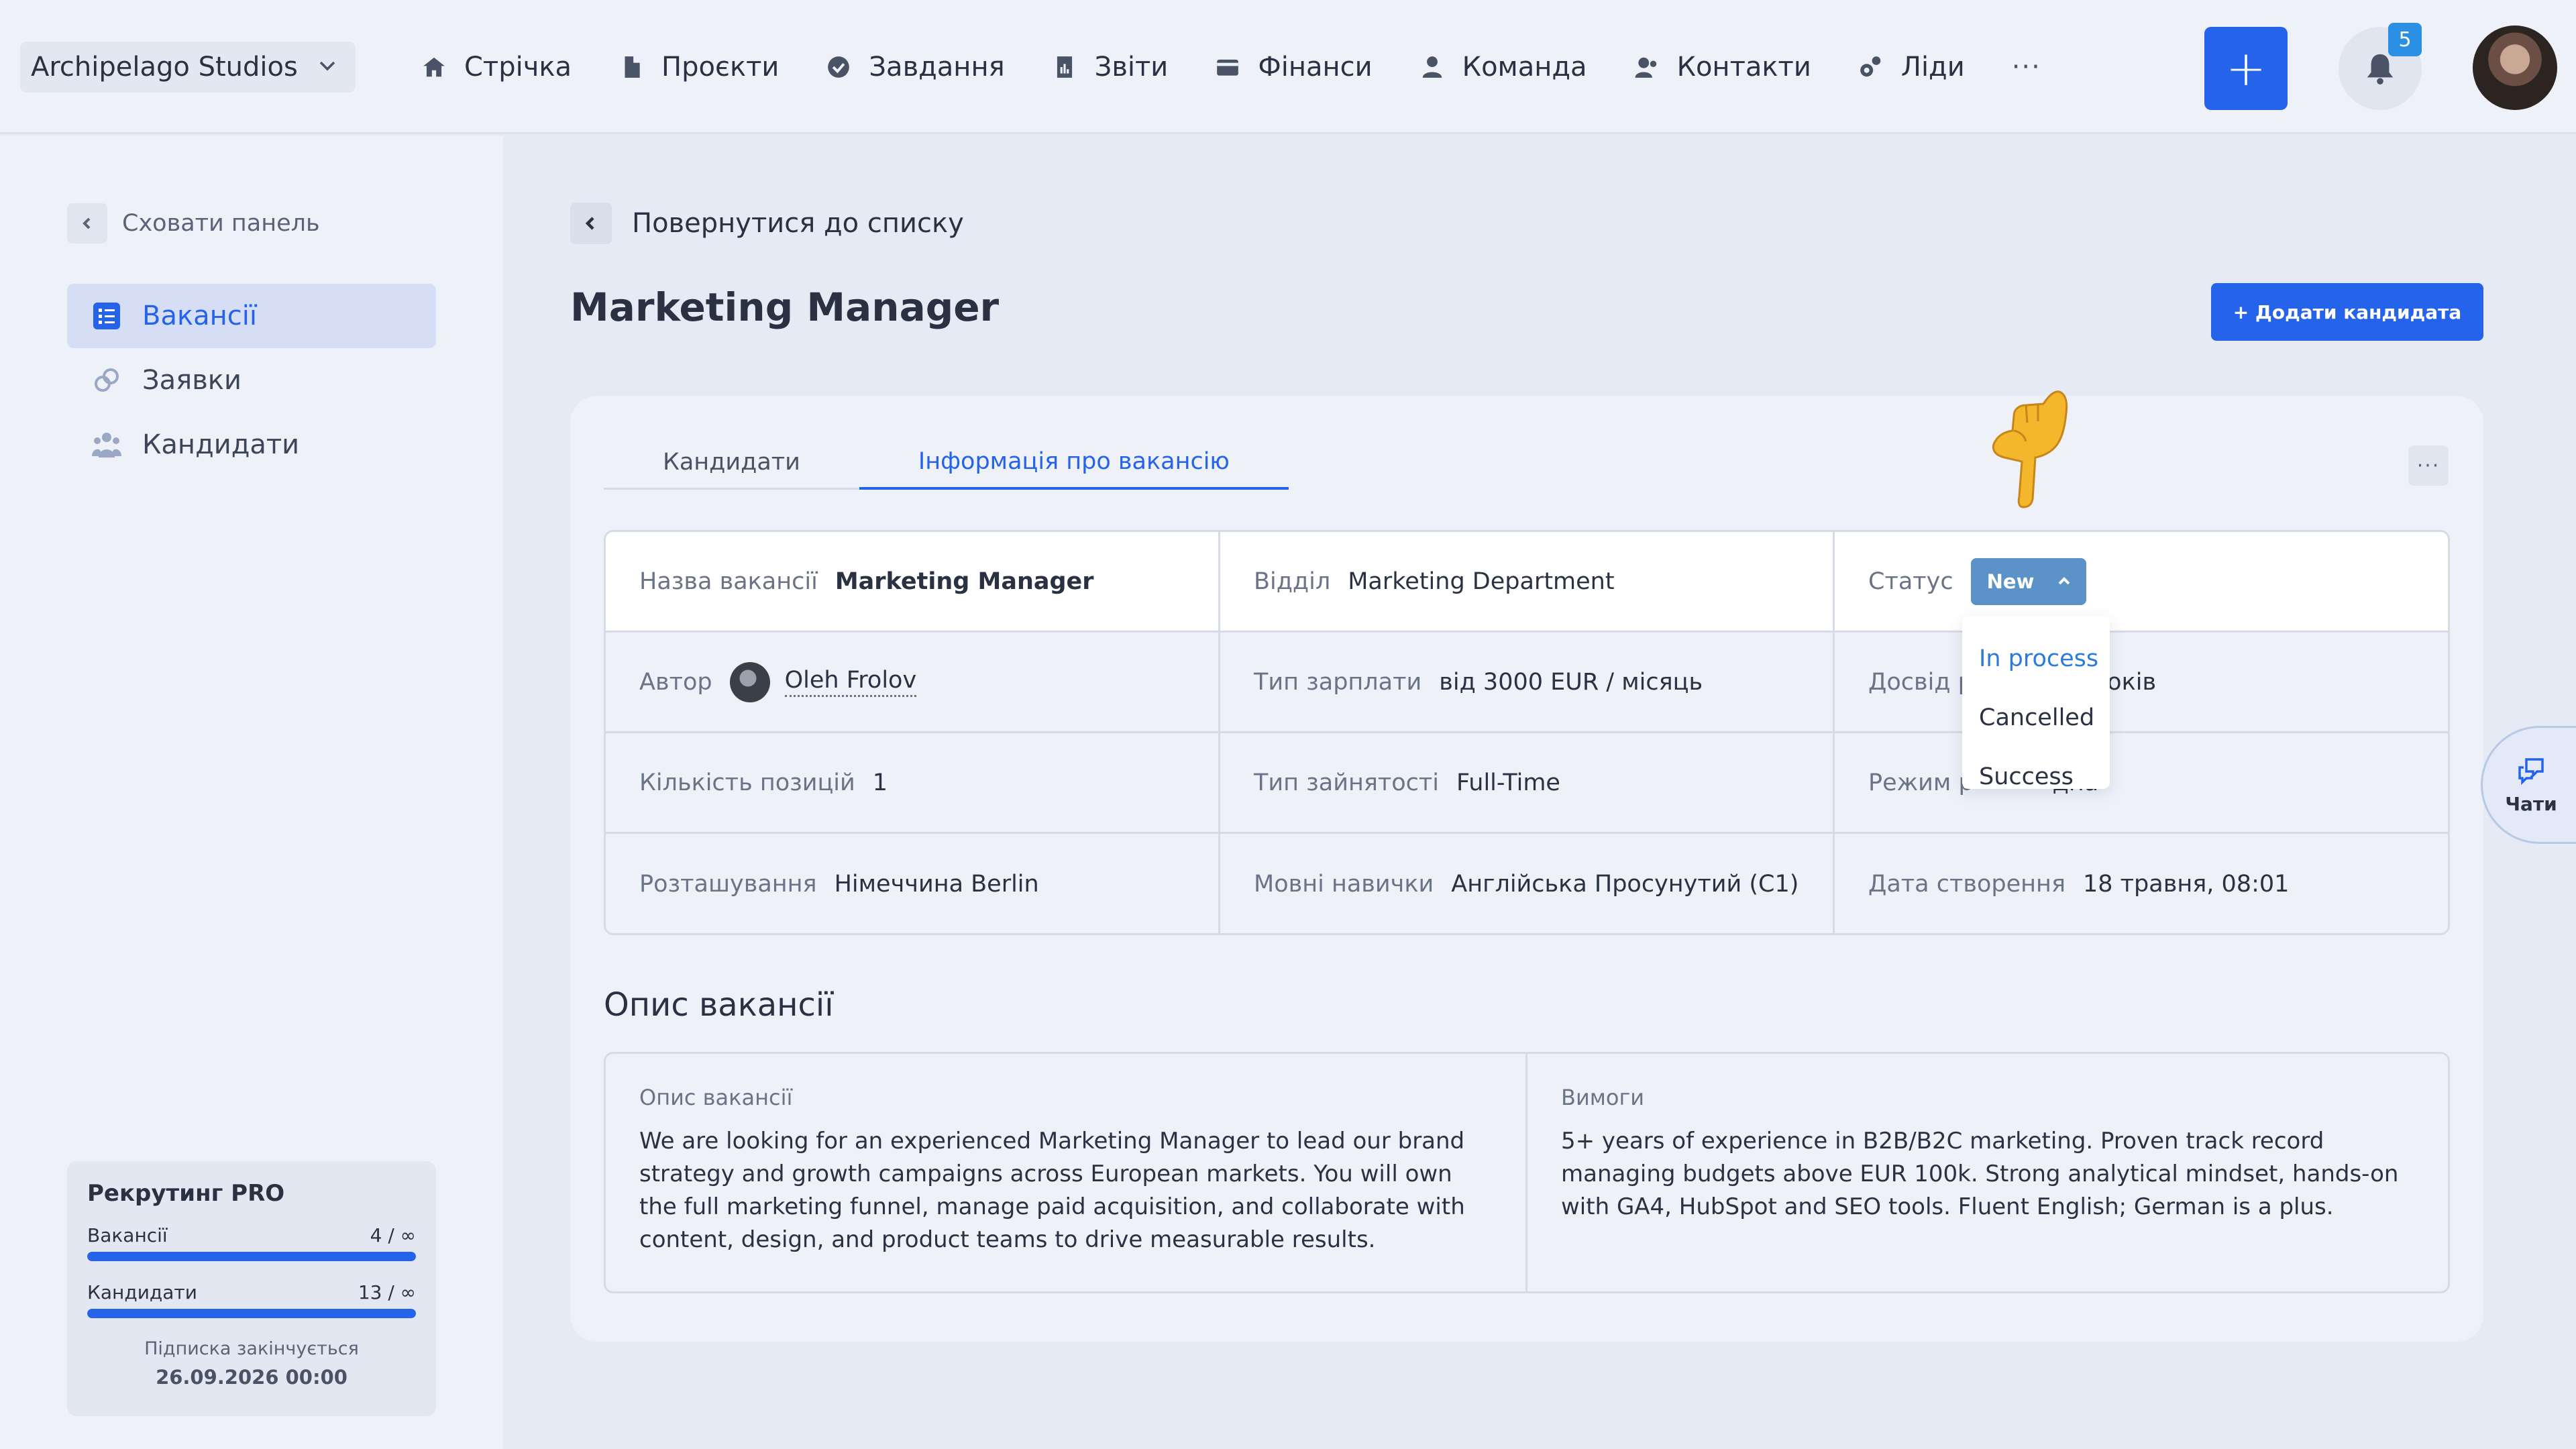 This screenshot has height=1449, width=2576. Describe the element at coordinates (2141, 783) in the screenshot. I see `info-cell-work-mode: Режим р дна` at that location.